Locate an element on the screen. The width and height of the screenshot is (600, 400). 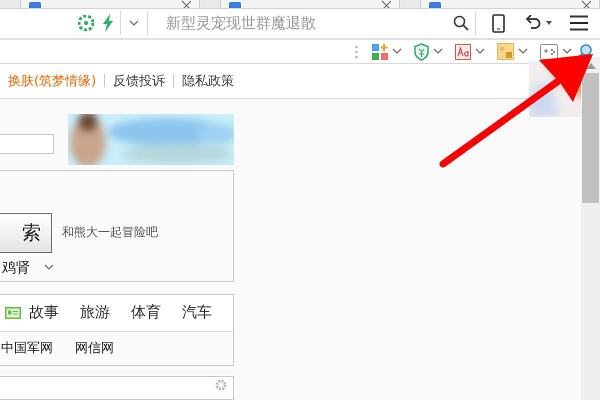
category-link: 旅游 is located at coordinates (95, 312).